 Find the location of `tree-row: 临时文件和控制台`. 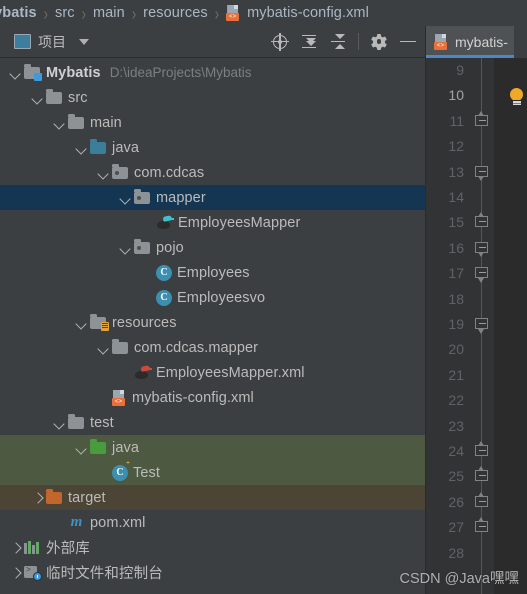

tree-row: 临时文件和控制台 is located at coordinates (212, 572).